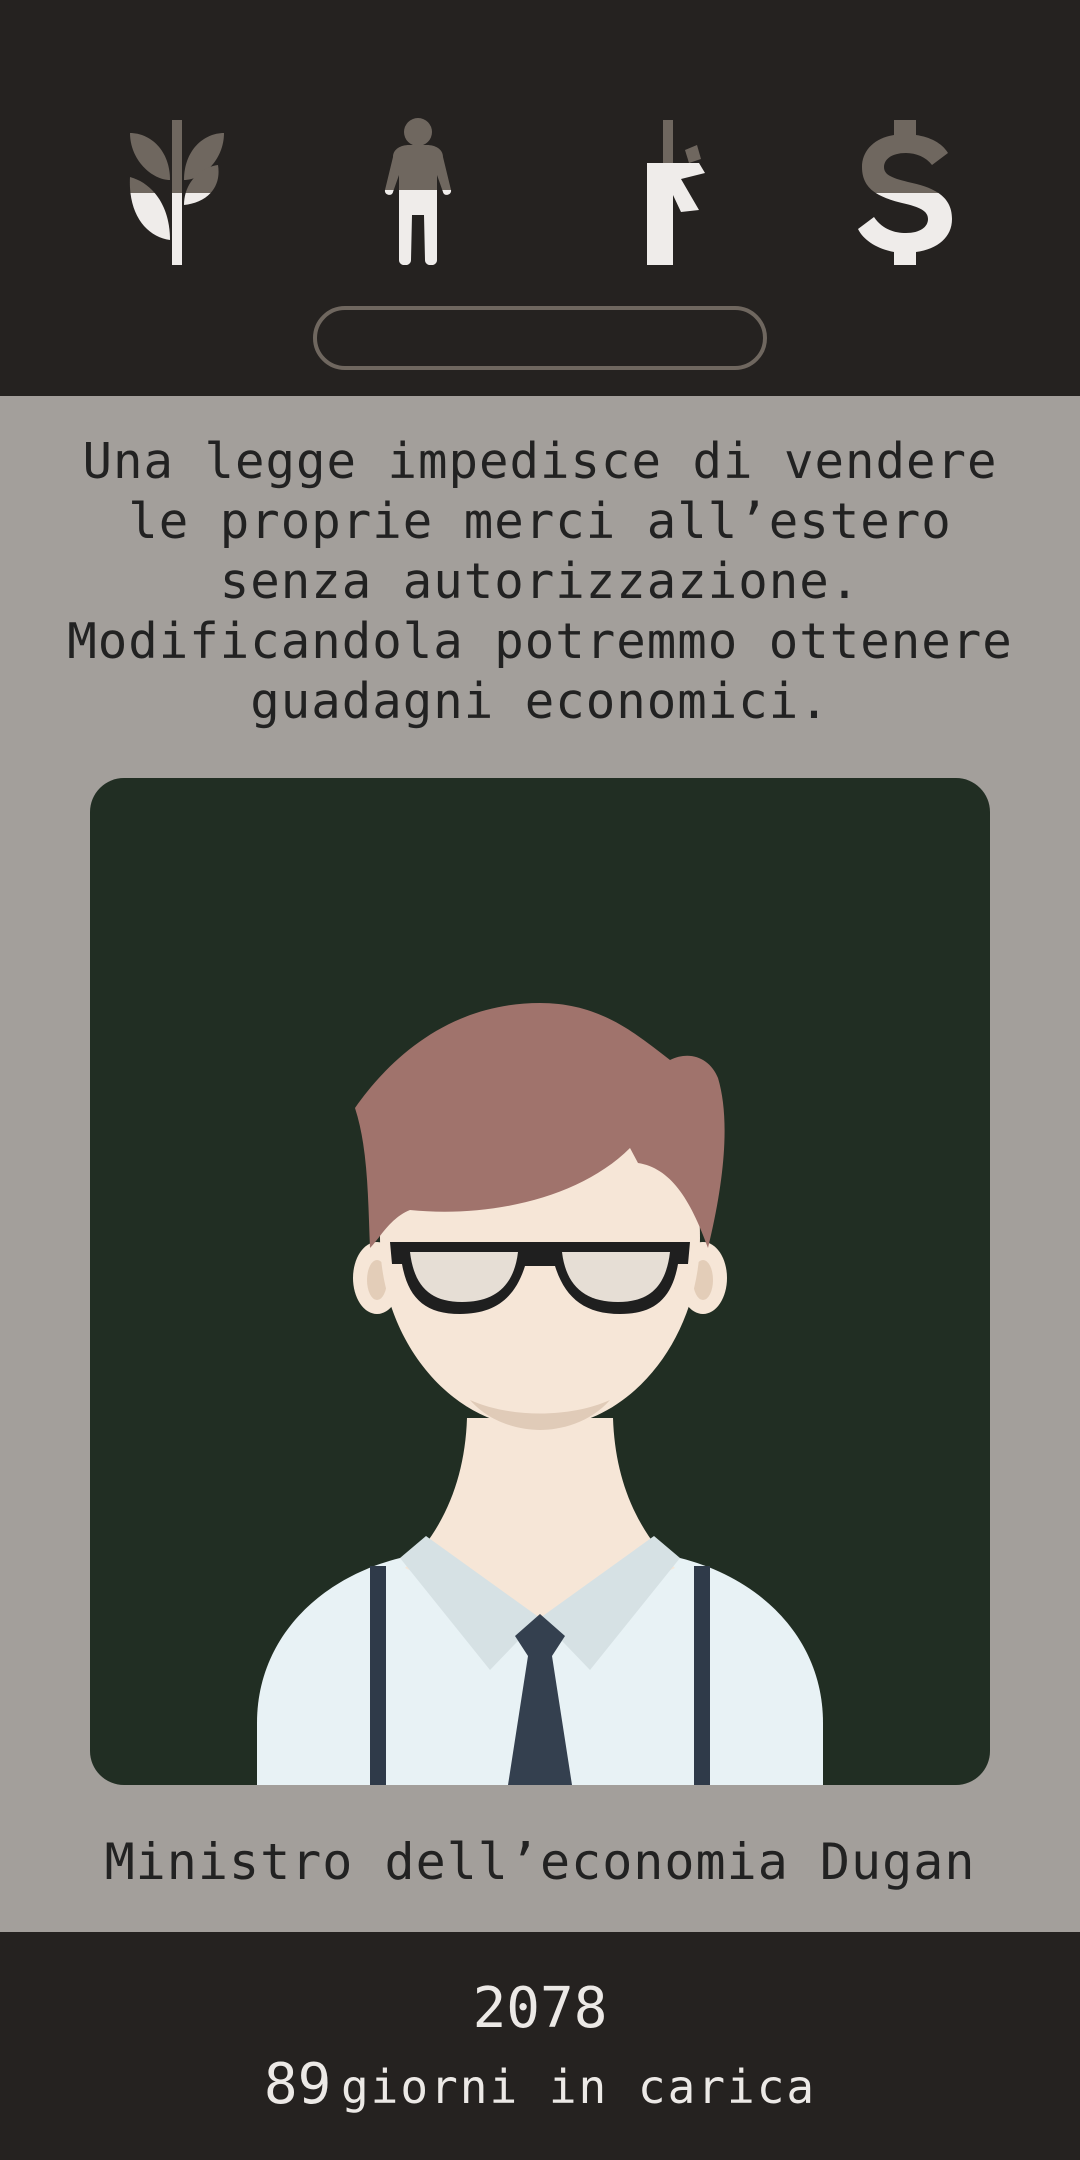  I want to click on days-in-office-label: giorni in carica, so click(578, 2087).